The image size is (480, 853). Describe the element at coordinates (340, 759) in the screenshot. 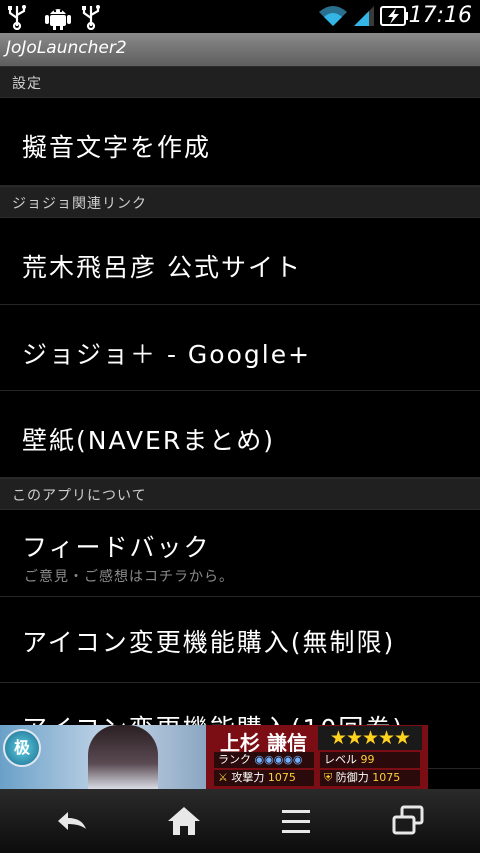

I see `ad-level-label: レベル` at that location.